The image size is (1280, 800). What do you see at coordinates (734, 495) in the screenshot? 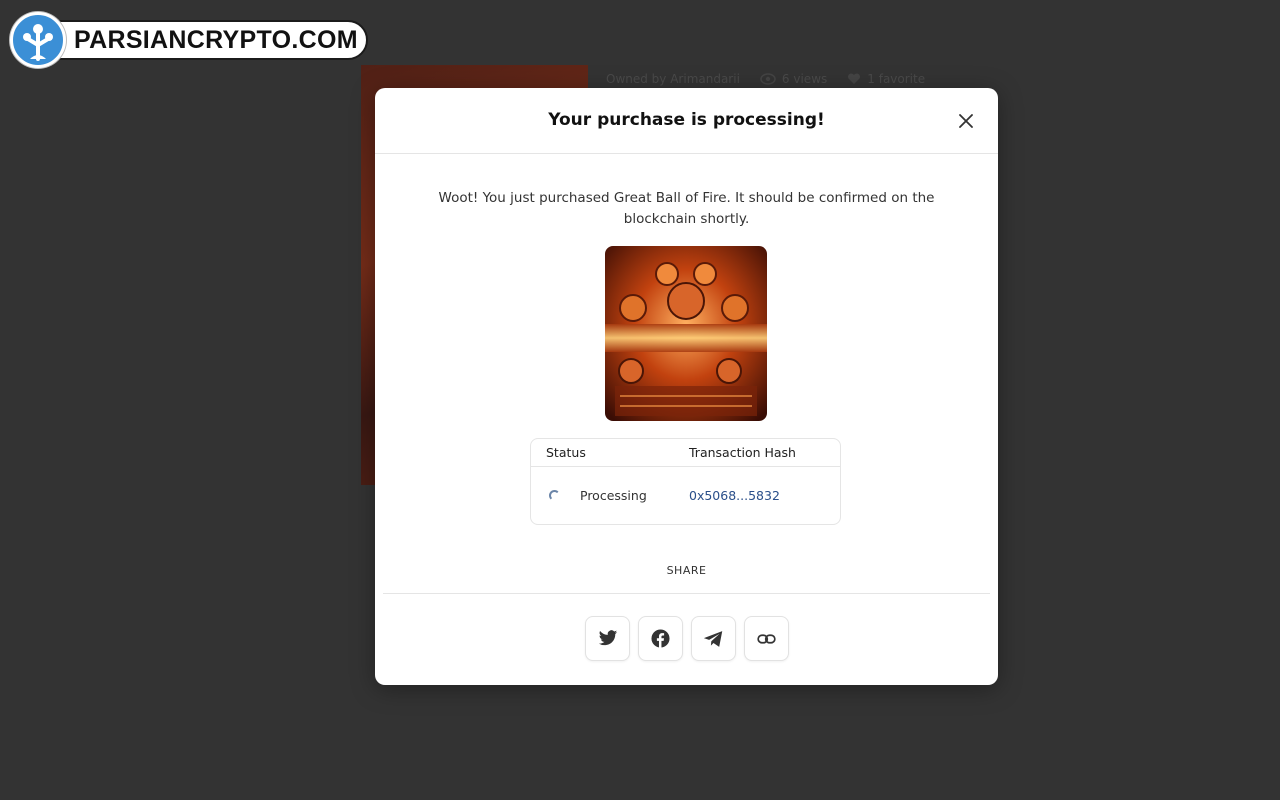
I see `transaction-hash-link: 0x5068...5832` at bounding box center [734, 495].